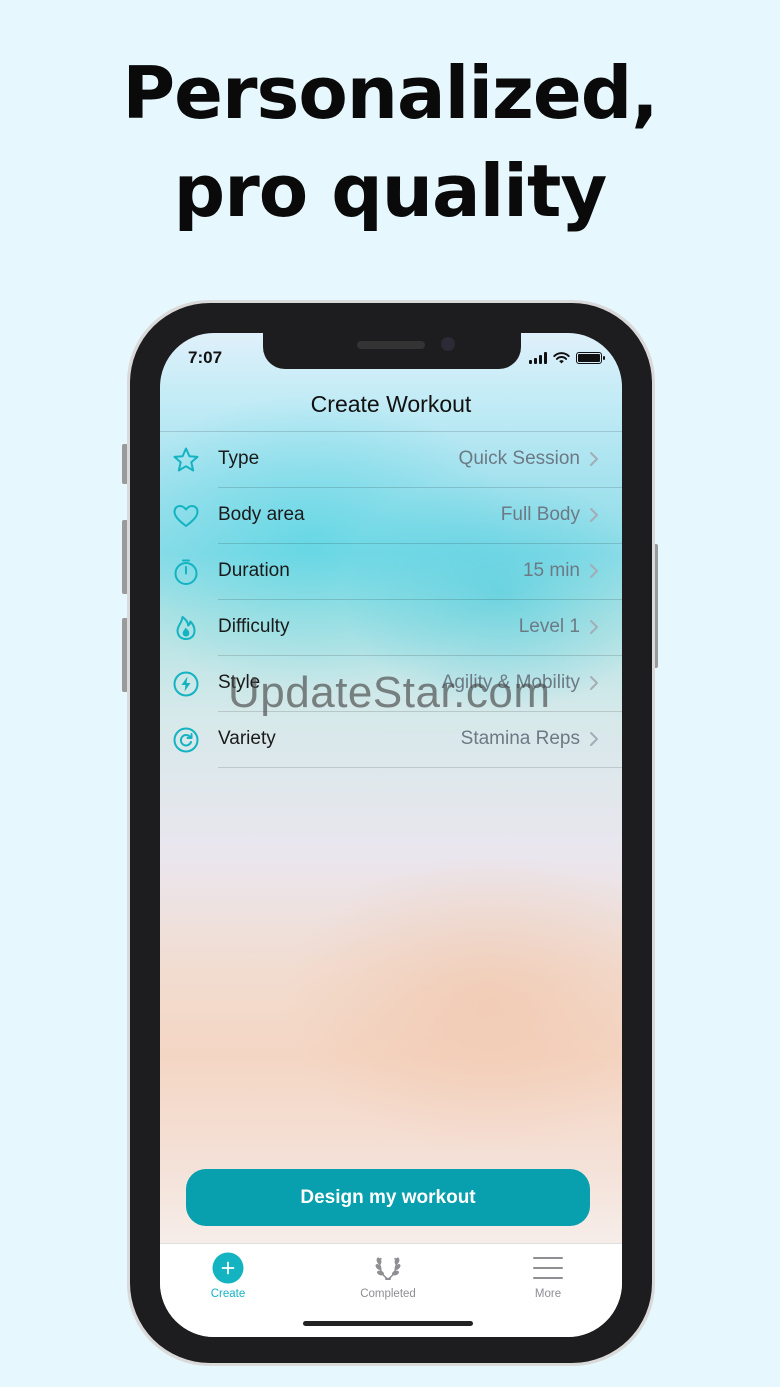 Image resolution: width=780 pixels, height=1387 pixels. Describe the element at coordinates (186, 740) in the screenshot. I see `refresh-icon` at that location.